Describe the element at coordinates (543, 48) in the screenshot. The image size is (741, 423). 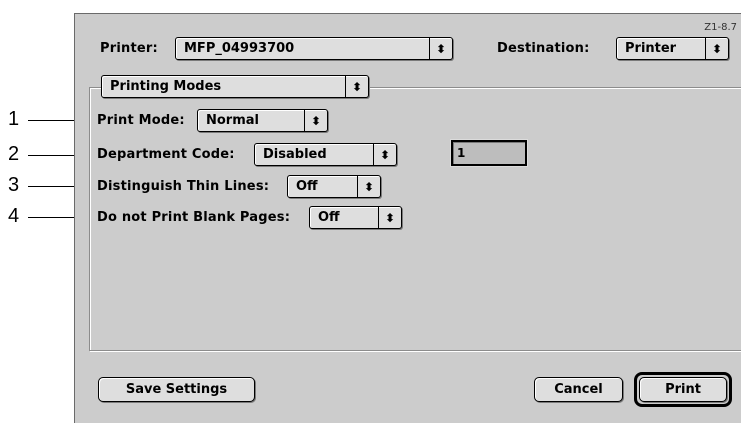
I see `destination-label: Destination:` at that location.